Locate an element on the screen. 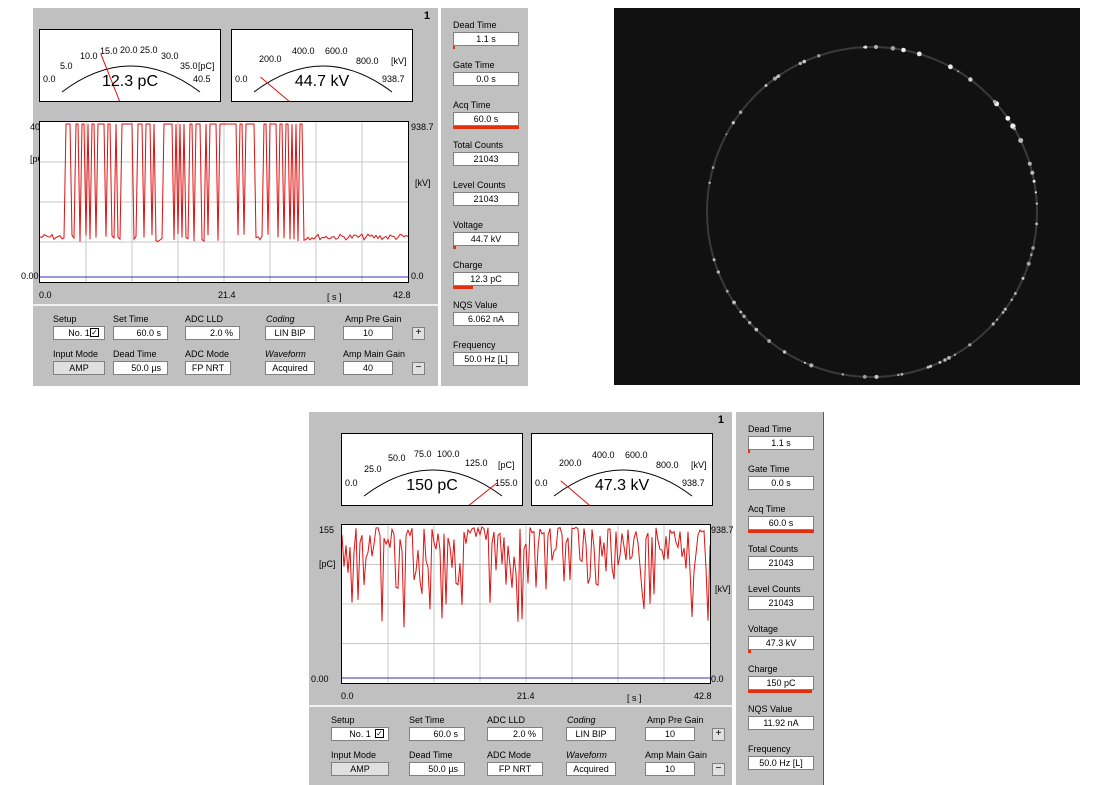 This screenshot has width=1109, height=785. charge-time-plot is located at coordinates (224, 202).